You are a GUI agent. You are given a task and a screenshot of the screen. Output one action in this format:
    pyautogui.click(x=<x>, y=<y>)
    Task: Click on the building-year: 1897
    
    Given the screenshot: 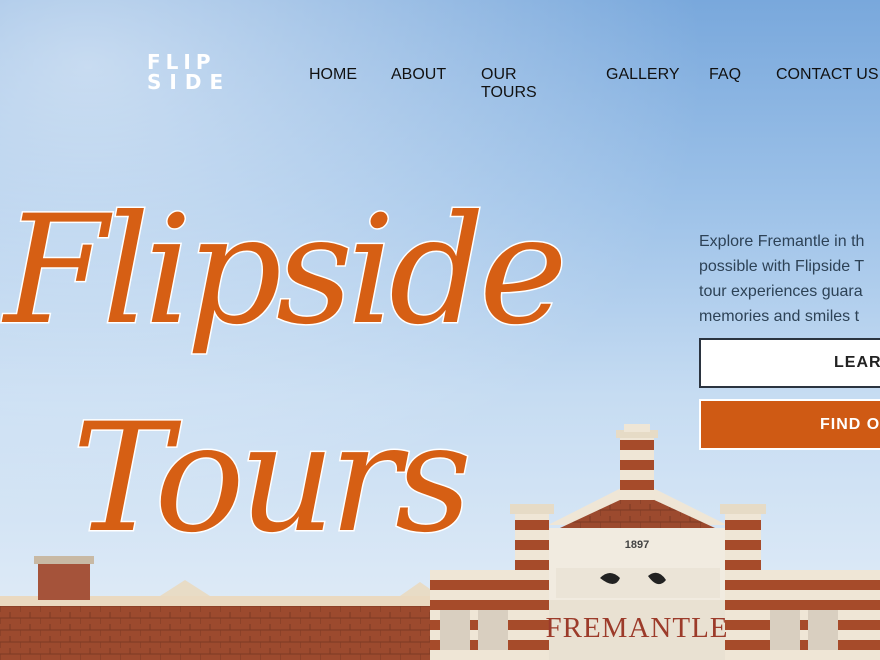 What is the action you would take?
    pyautogui.click(x=637, y=545)
    